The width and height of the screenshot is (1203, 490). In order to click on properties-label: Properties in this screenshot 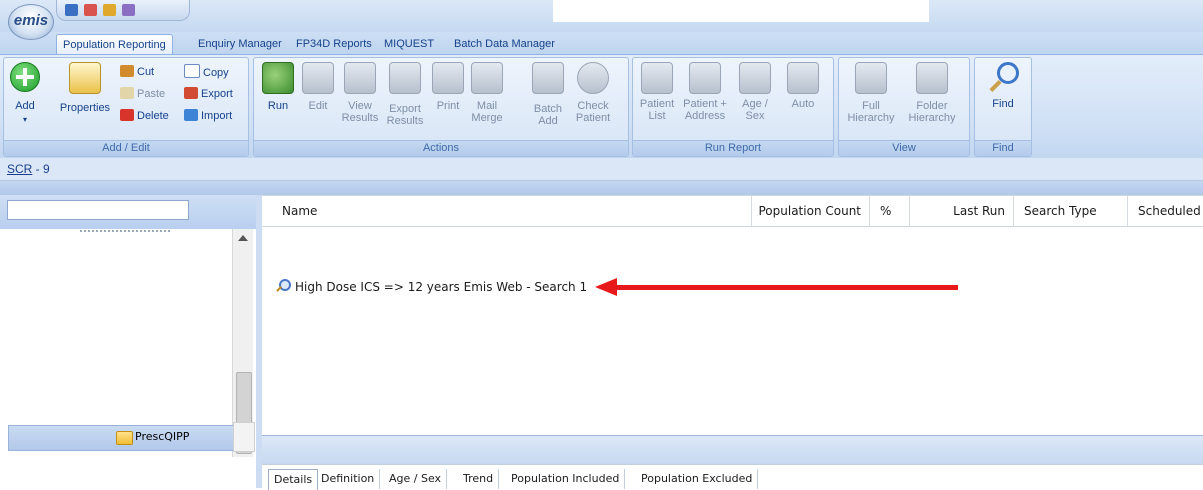, I will do `click(85, 108)`.